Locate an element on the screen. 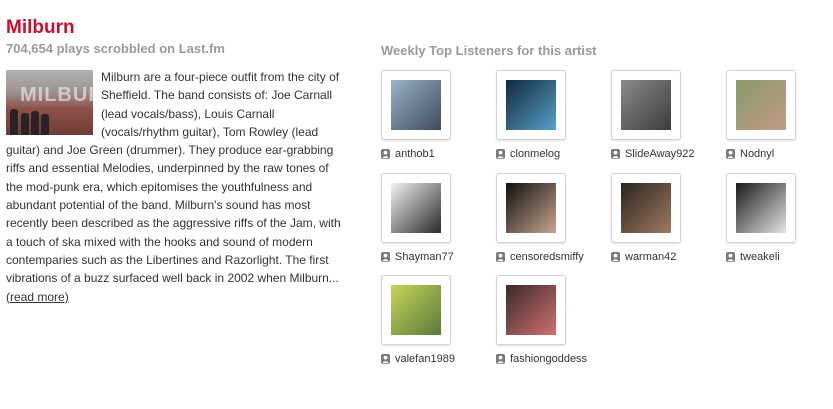  listener-name: SlideAway922 is located at coordinates (660, 154).